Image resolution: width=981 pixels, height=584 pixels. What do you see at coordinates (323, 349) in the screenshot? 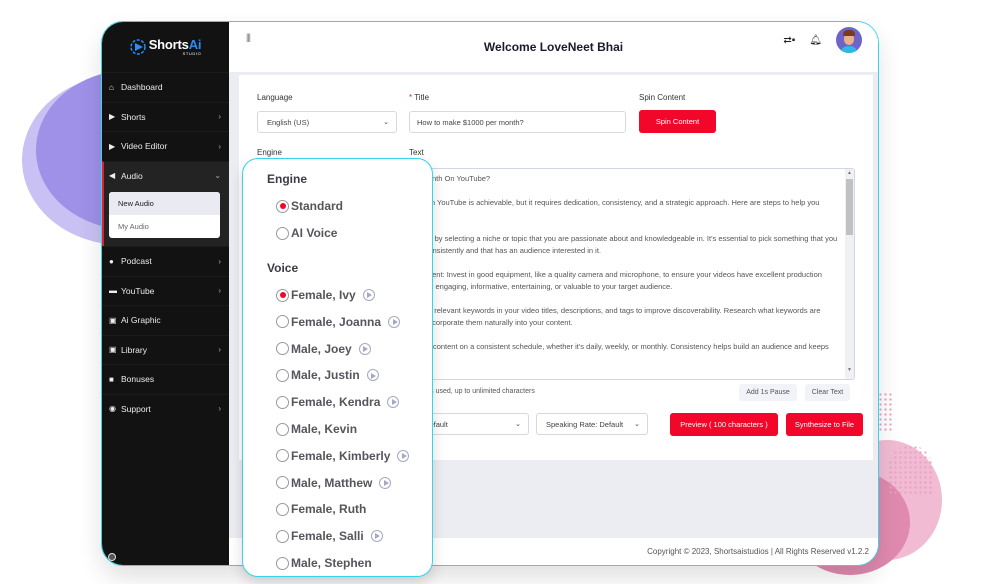
I see `voice-option-male-joey: Male, Joey` at bounding box center [323, 349].